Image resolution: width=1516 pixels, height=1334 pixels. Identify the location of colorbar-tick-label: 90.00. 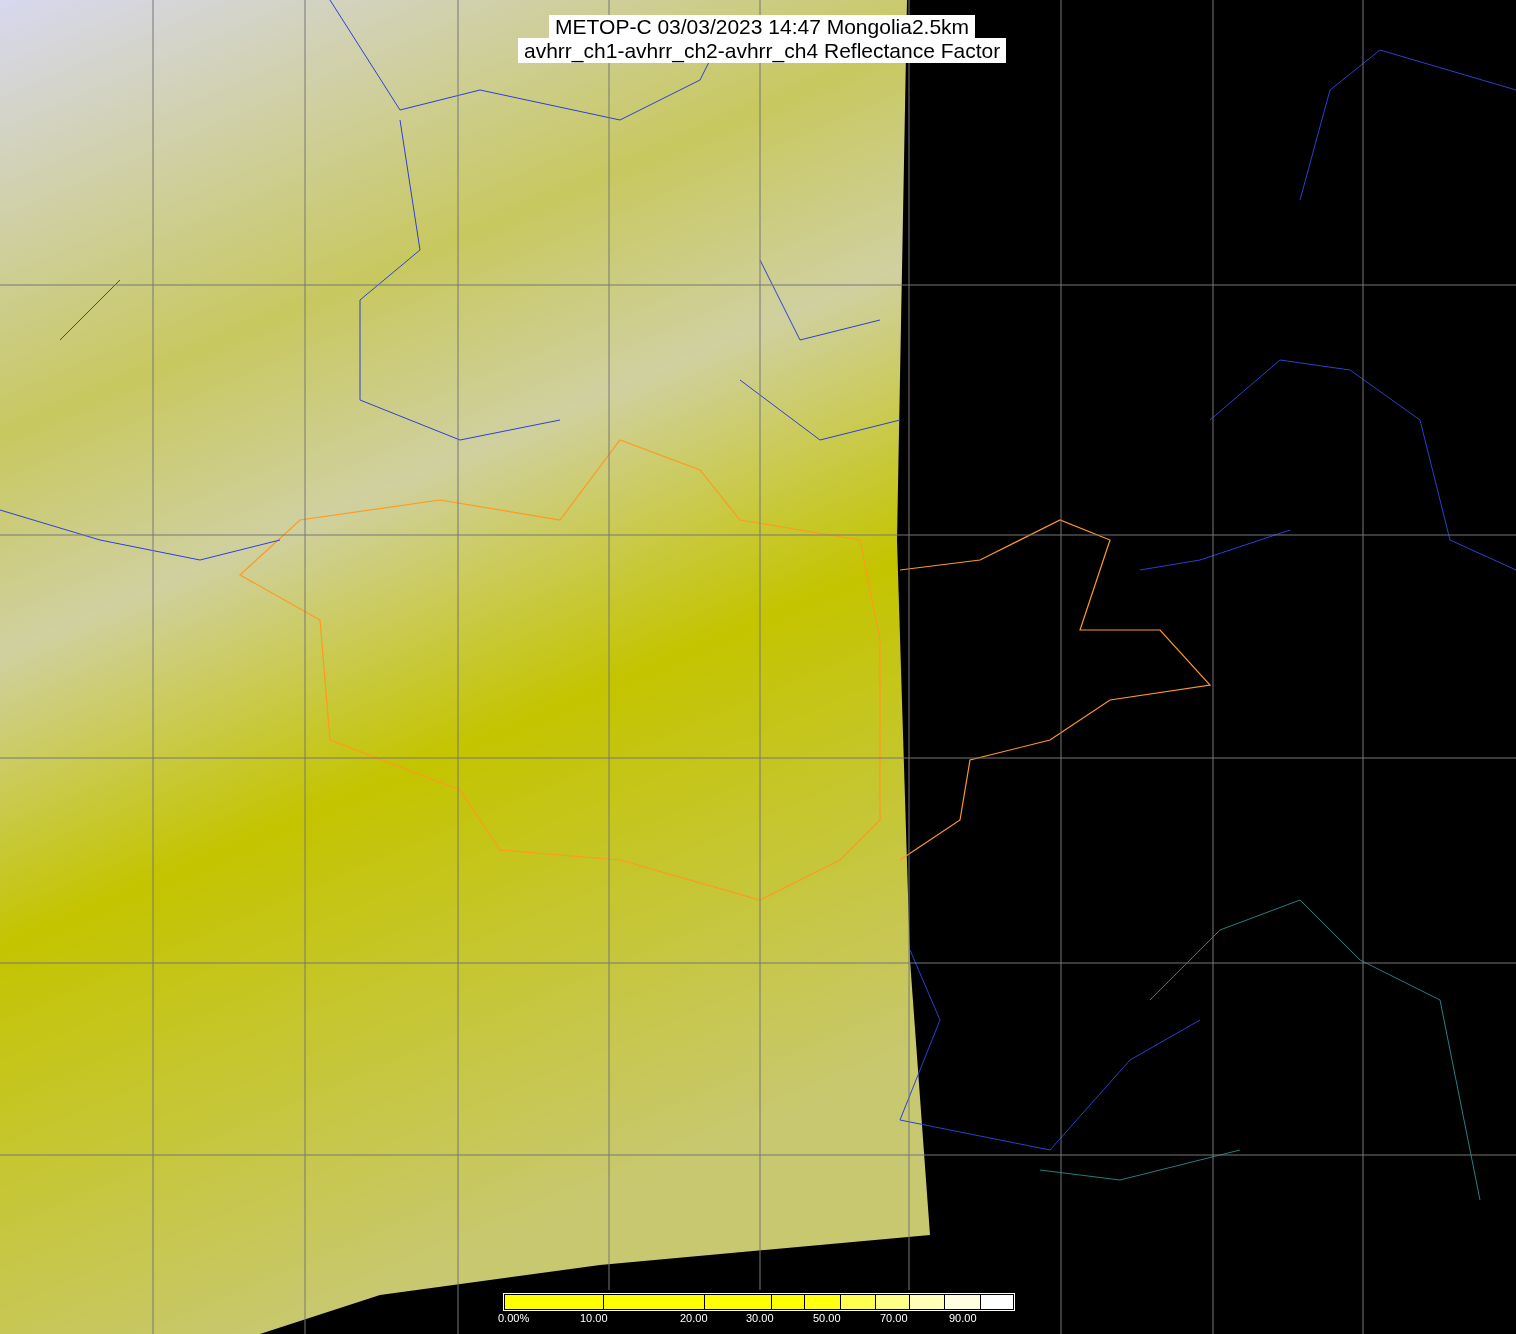
(963, 1318).